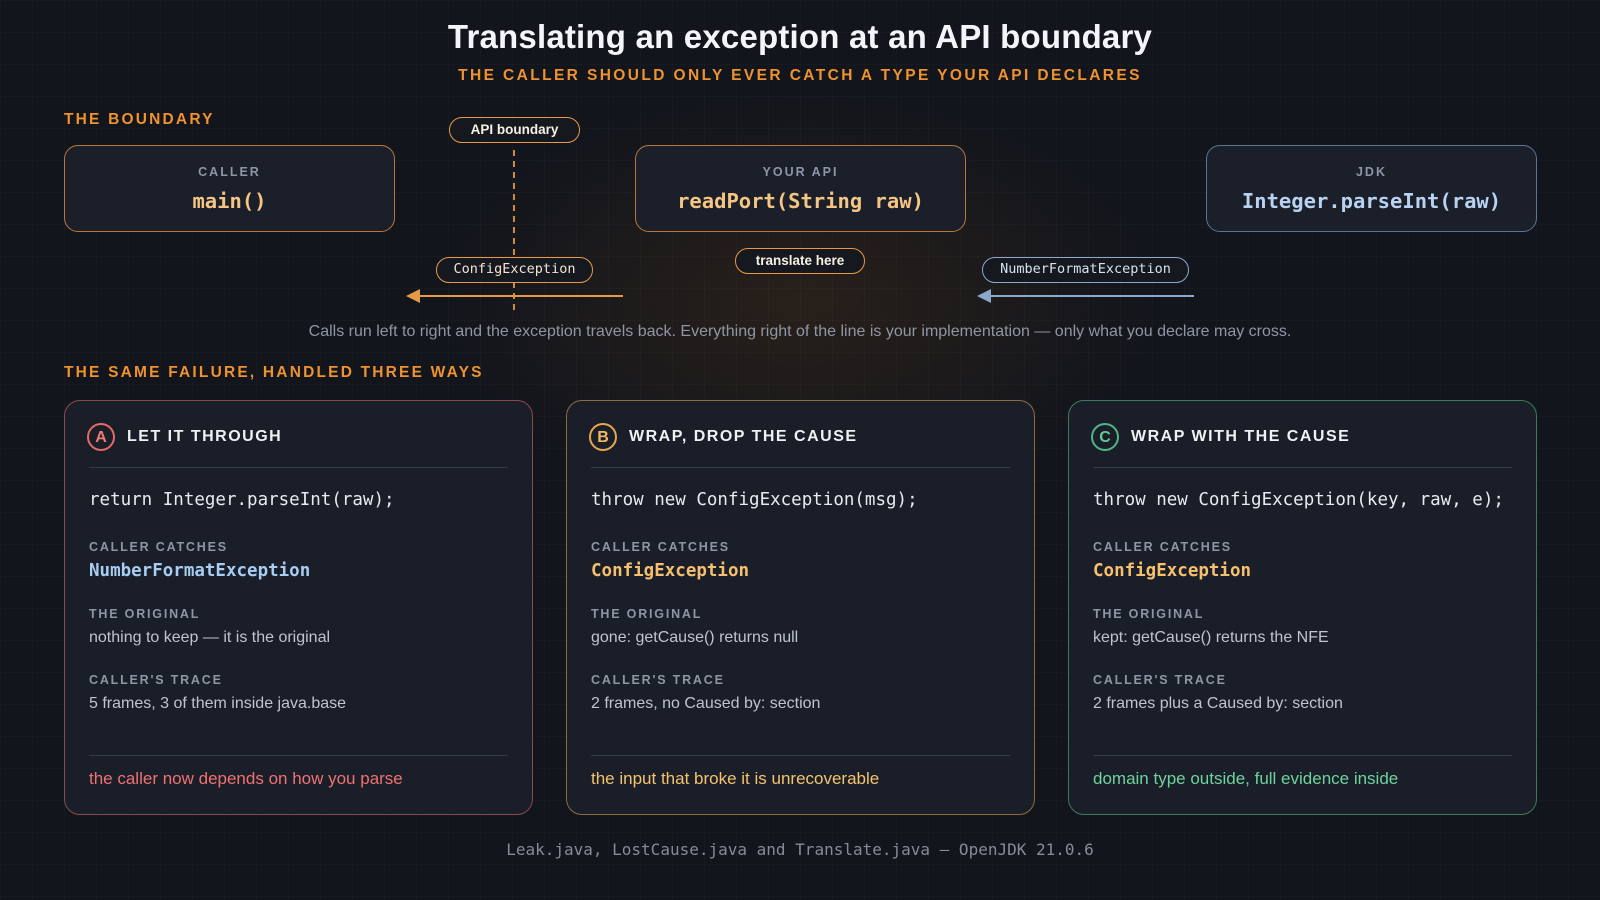 Image resolution: width=1600 pixels, height=900 pixels. I want to click on card-verdict: the input that broke it is unrecoverable, so click(800, 772).